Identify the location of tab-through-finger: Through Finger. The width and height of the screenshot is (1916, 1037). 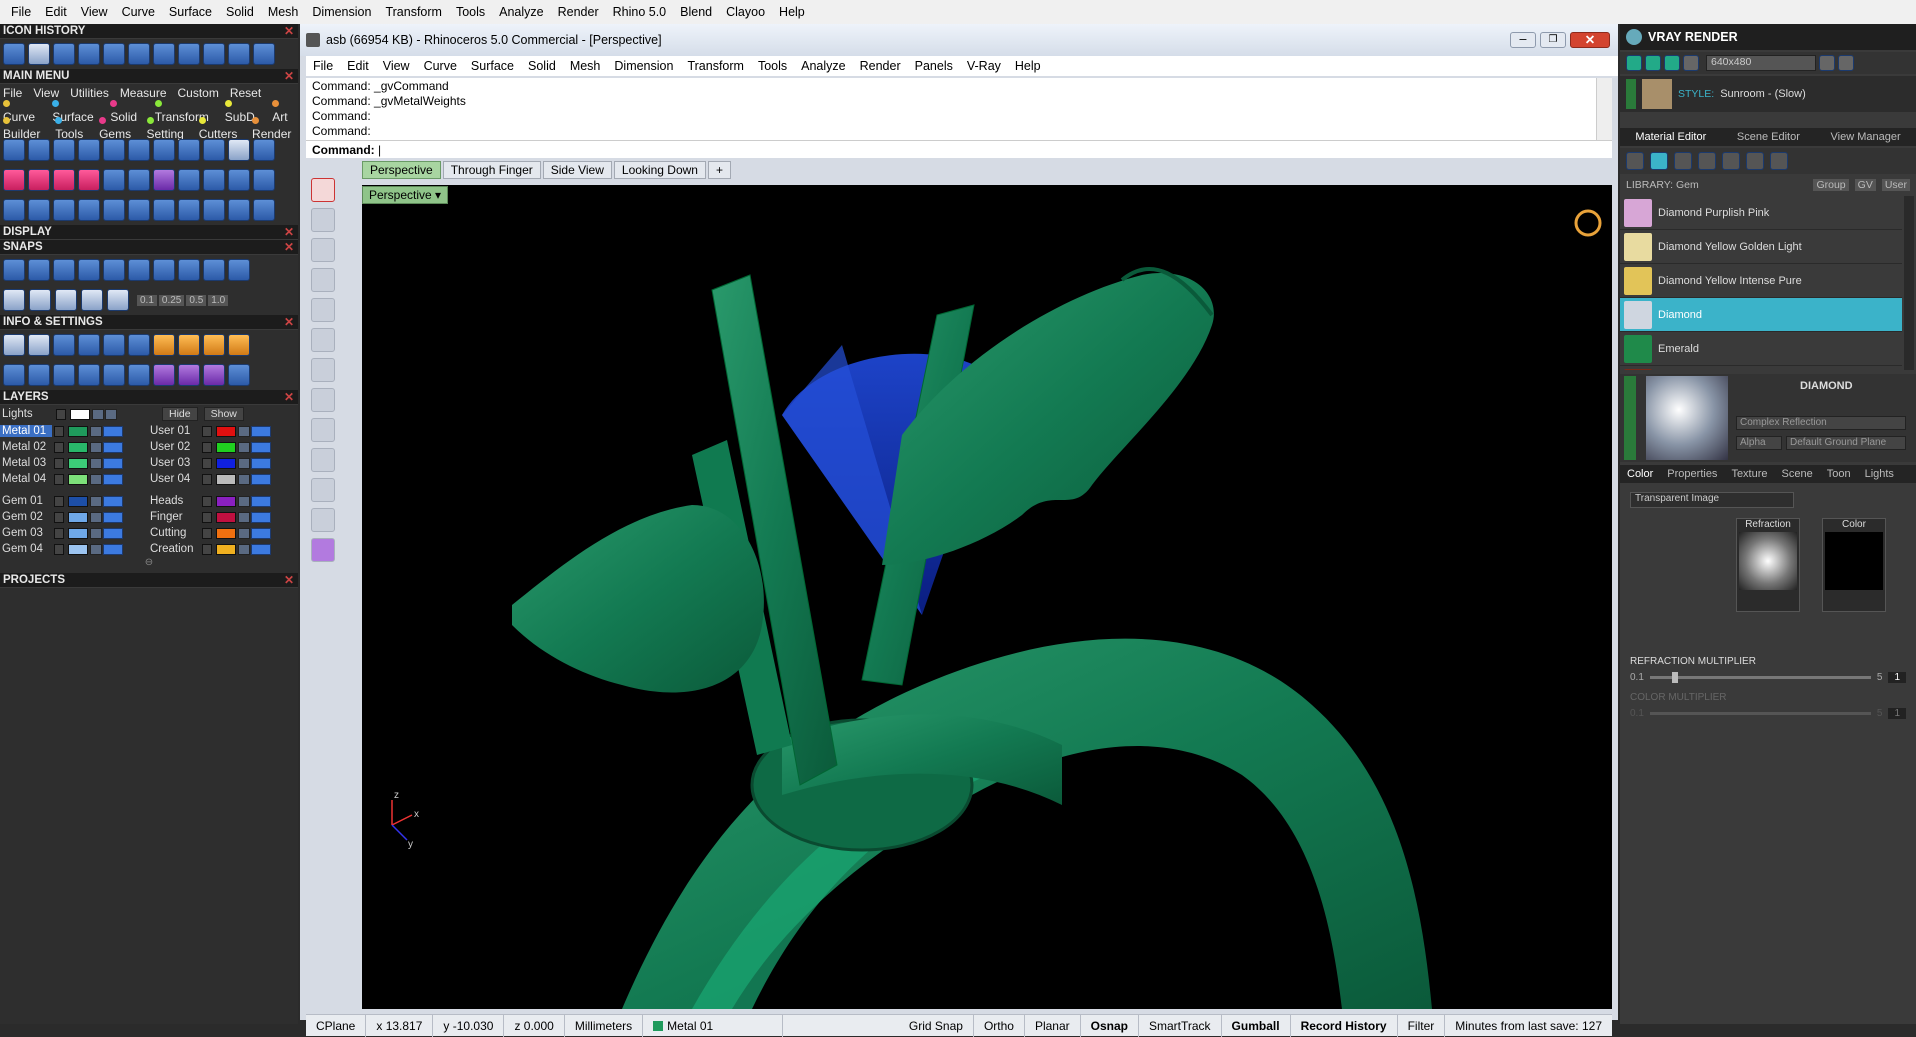
(491, 170).